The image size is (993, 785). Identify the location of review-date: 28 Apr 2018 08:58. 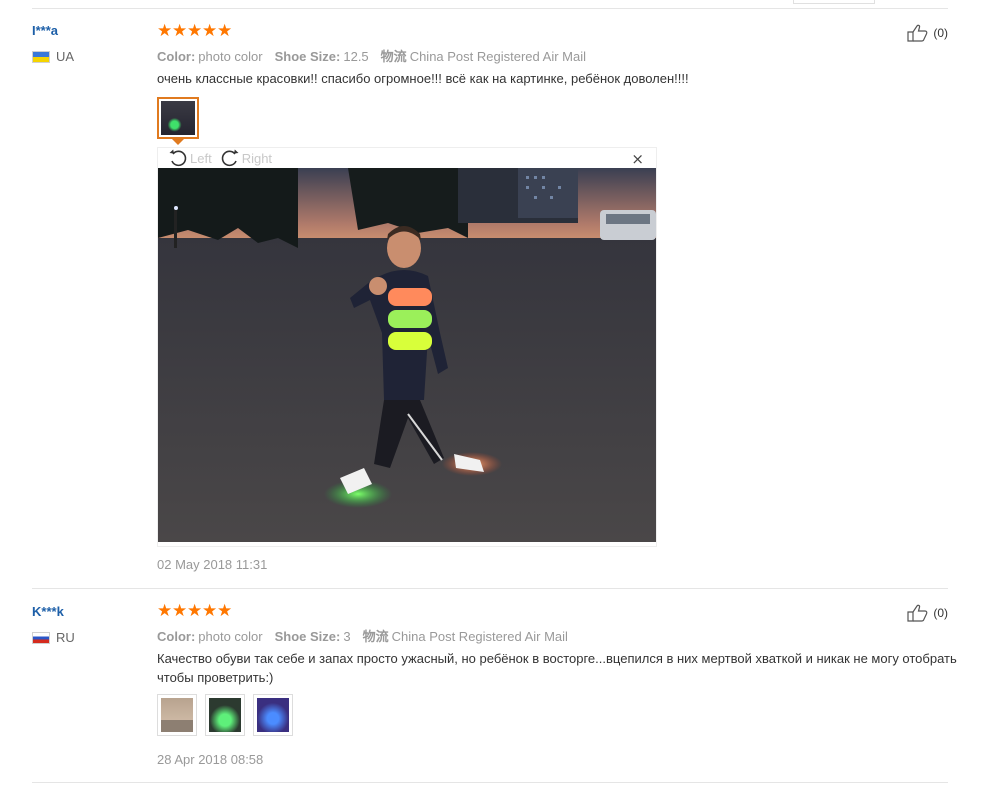
(210, 759).